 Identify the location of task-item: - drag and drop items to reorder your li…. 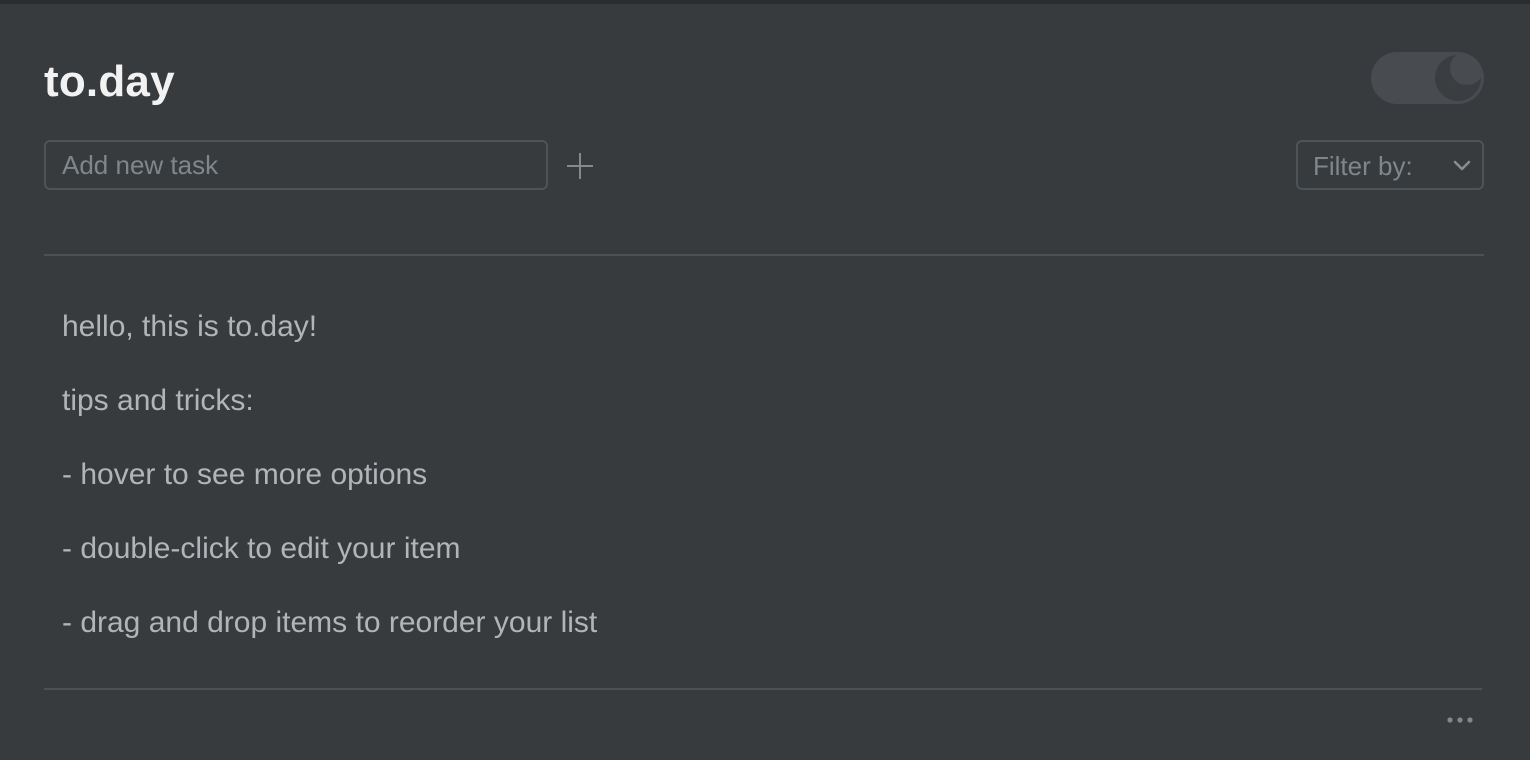
(329, 639).